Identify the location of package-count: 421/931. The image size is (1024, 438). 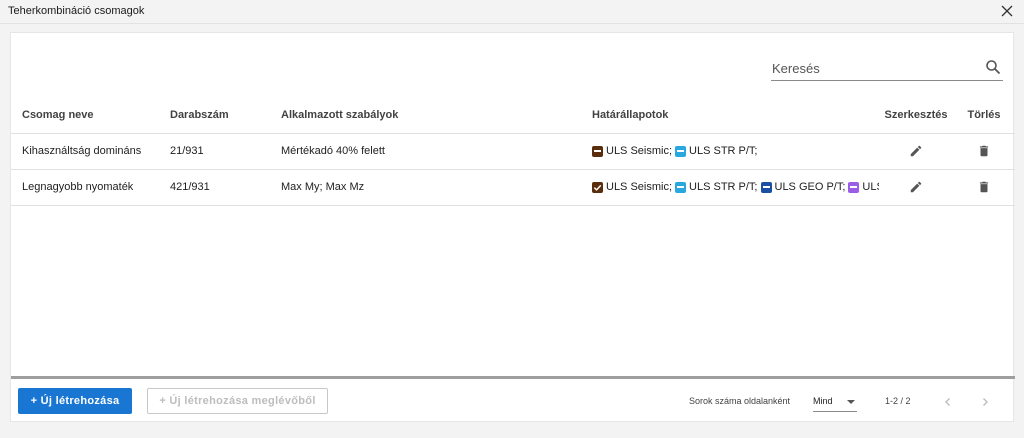
(214, 187).